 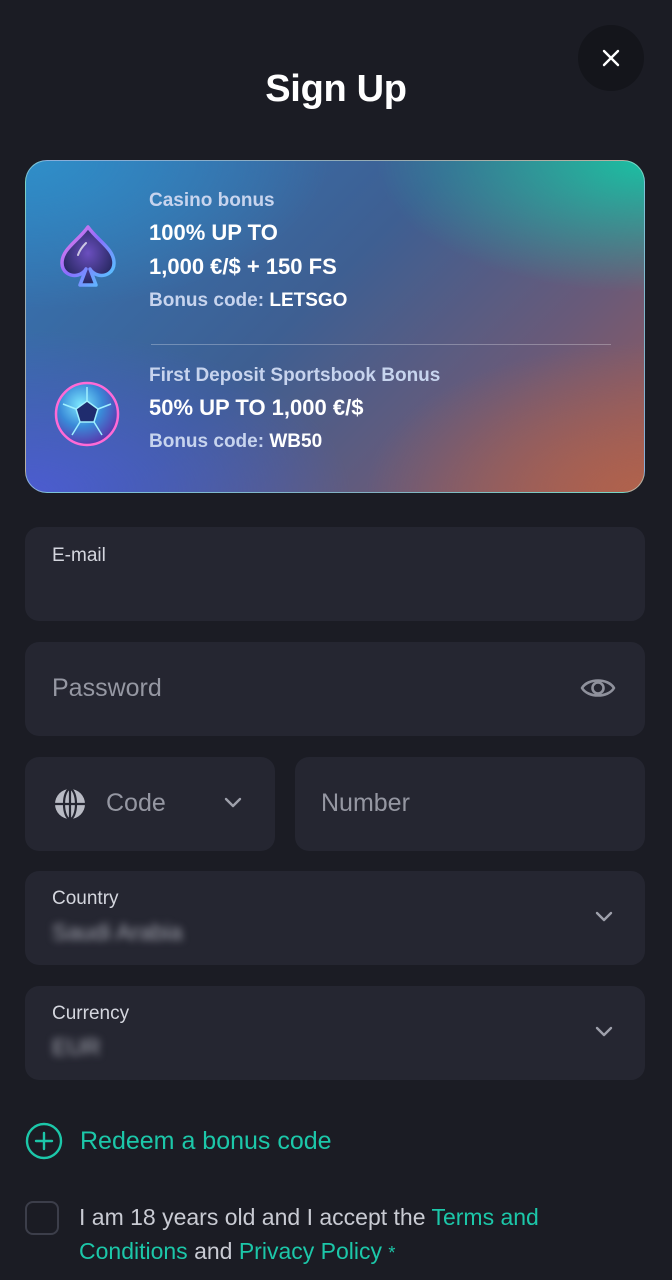 What do you see at coordinates (470, 804) in the screenshot?
I see `phone-number-field: Number` at bounding box center [470, 804].